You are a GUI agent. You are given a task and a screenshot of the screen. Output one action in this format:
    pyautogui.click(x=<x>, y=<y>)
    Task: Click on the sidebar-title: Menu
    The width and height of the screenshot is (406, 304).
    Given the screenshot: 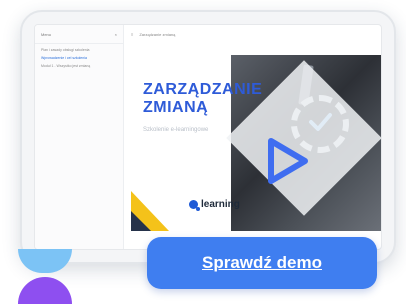 What is the action you would take?
    pyautogui.click(x=46, y=34)
    